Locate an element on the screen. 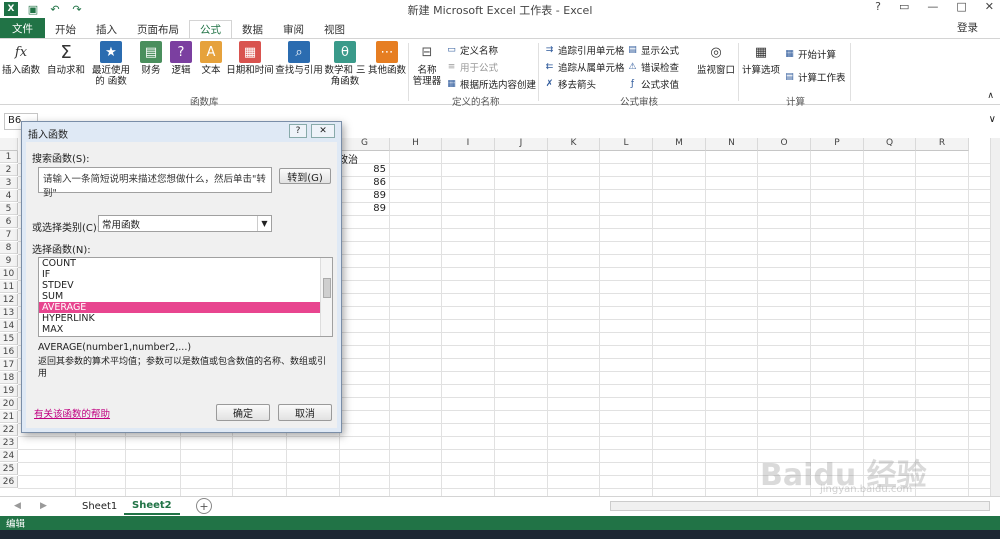 Image resolution: width=1000 pixels, height=539 pixels. row-header: 16 is located at coordinates (9, 352).